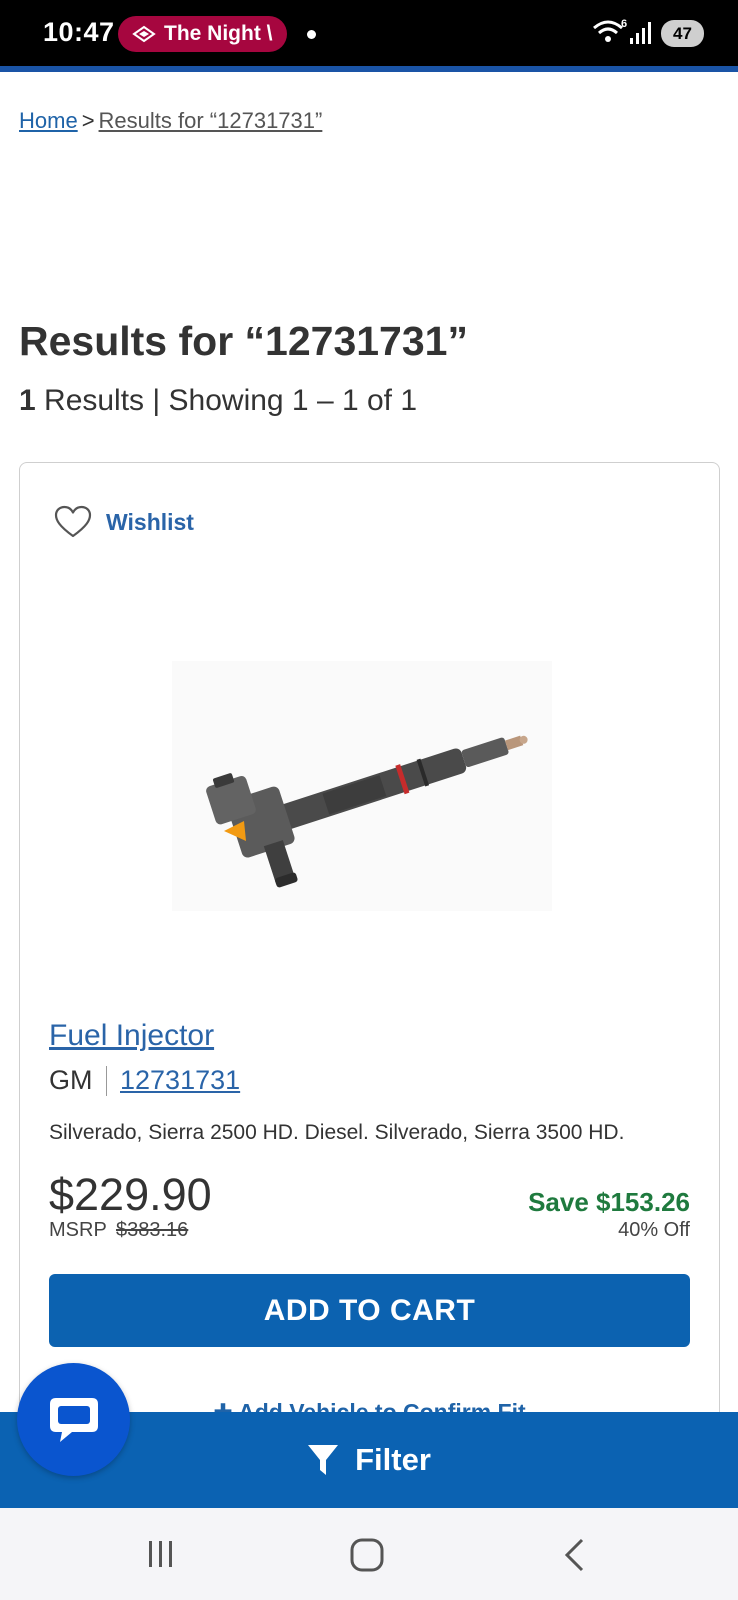 Image resolution: width=738 pixels, height=1600 pixels. Describe the element at coordinates (79, 32) in the screenshot. I see `status-time: 10:47` at that location.